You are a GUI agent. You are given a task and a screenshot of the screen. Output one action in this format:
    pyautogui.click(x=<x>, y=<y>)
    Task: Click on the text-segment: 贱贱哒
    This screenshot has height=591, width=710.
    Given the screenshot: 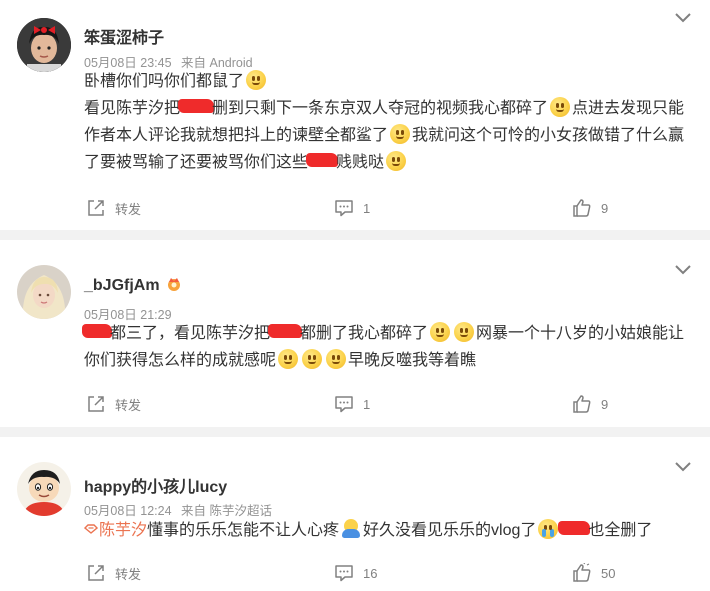 What is the action you would take?
    pyautogui.click(x=360, y=162)
    